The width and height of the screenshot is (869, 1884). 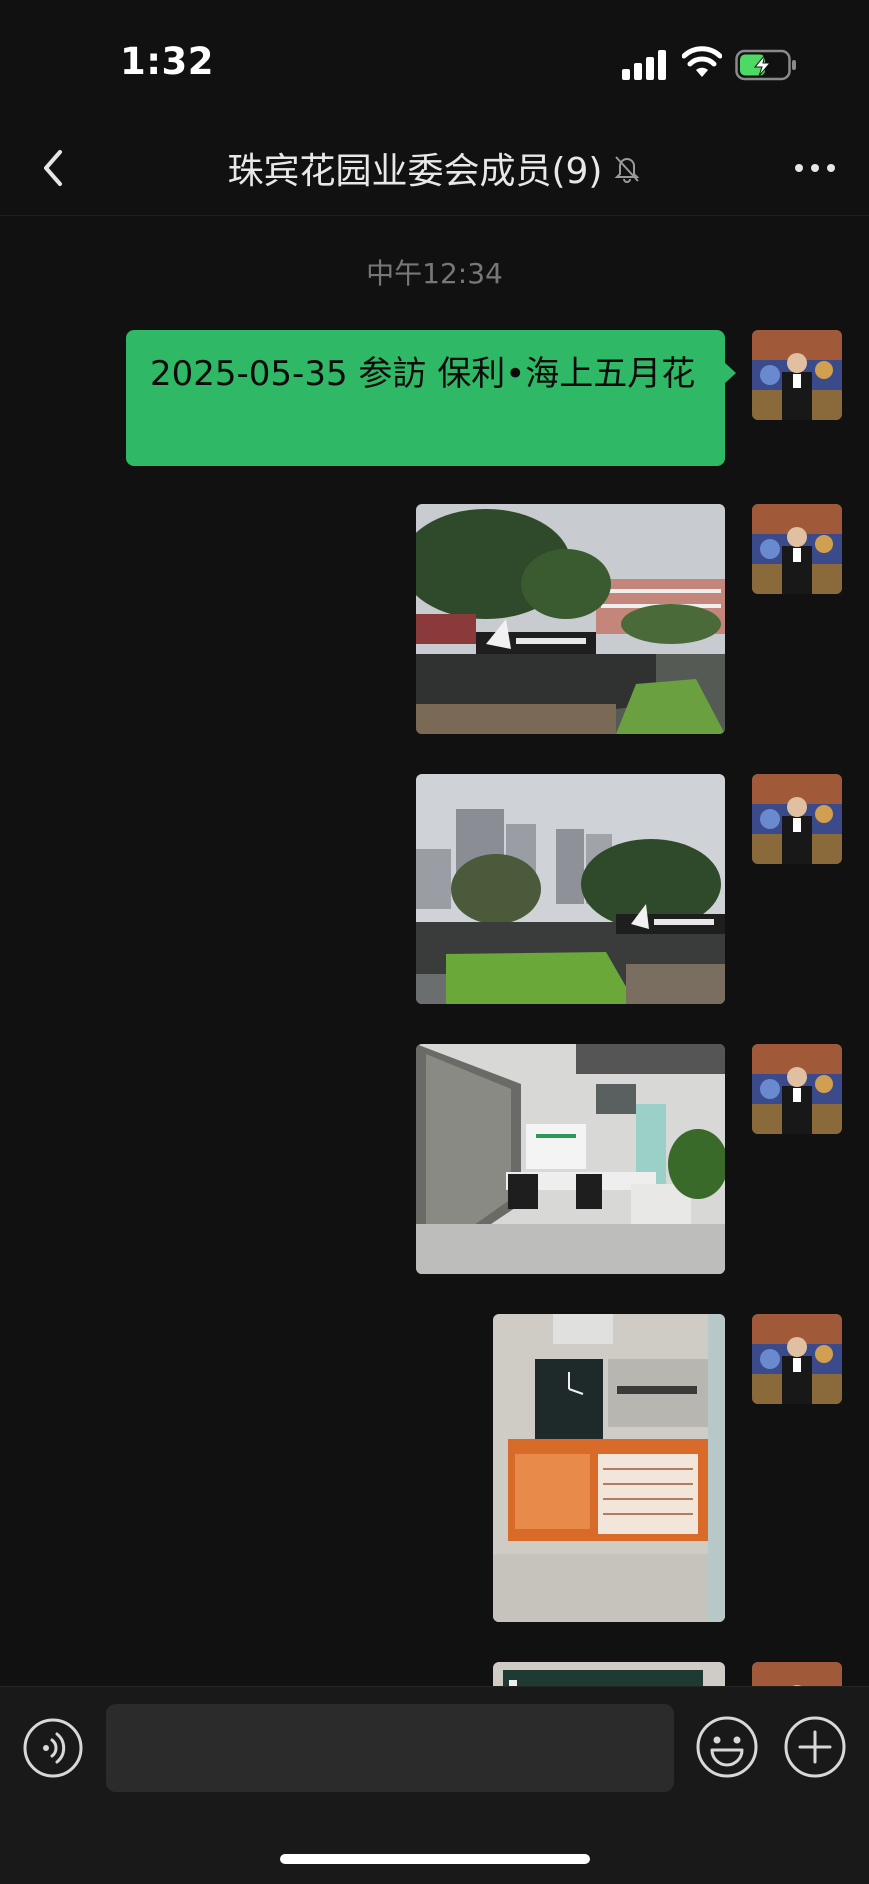 What do you see at coordinates (53, 168) in the screenshot?
I see `back-button` at bounding box center [53, 168].